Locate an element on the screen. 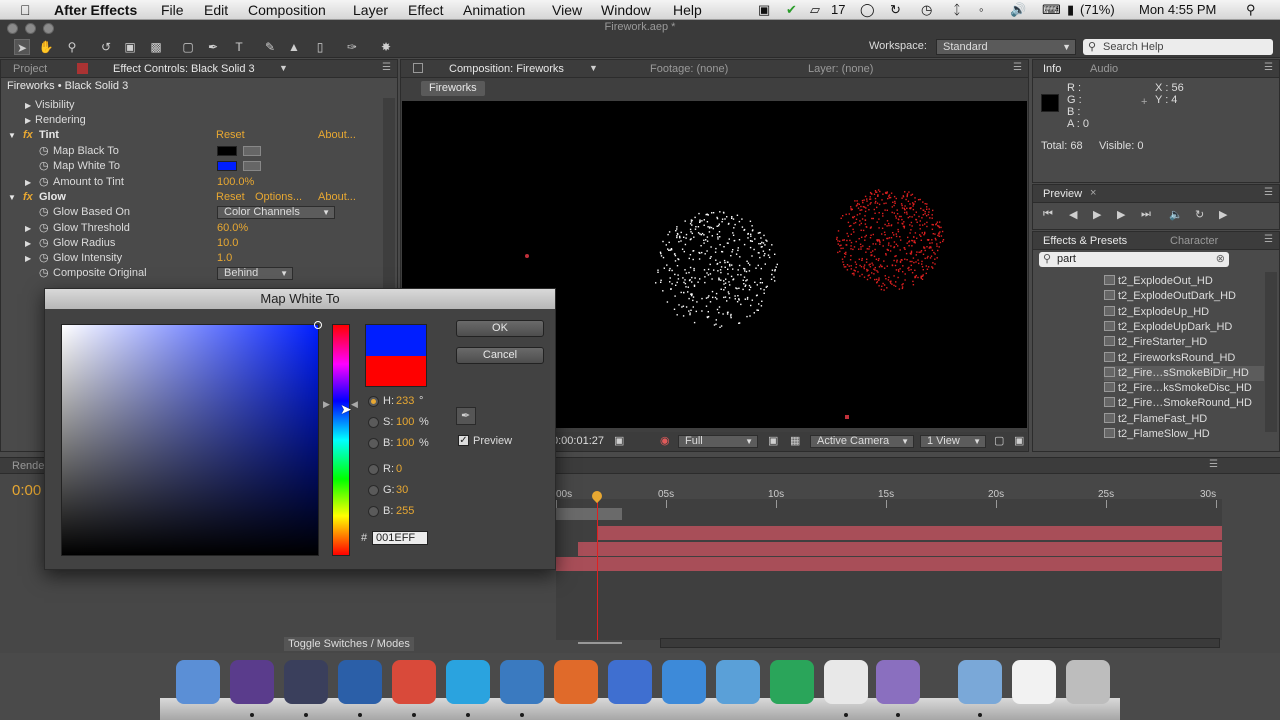 The image size is (1280, 720). saturation-value: 100 is located at coordinates (405, 422).